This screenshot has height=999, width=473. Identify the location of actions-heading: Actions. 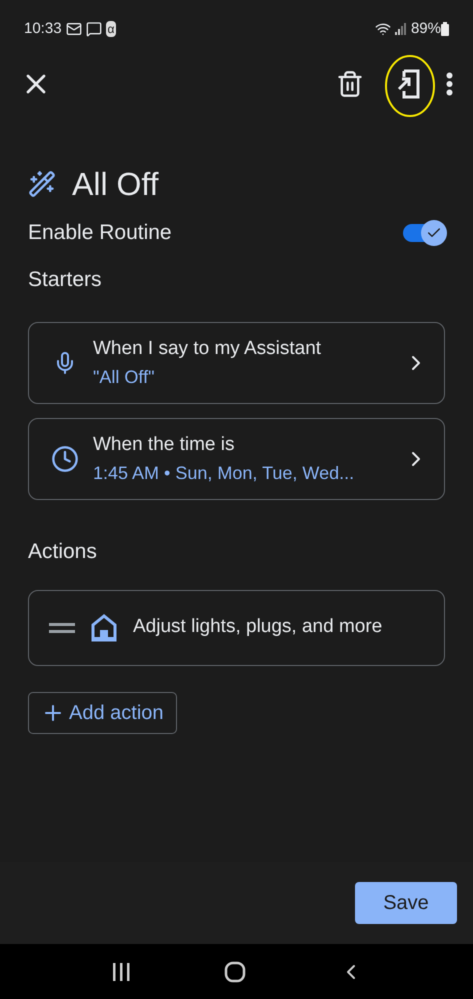
(63, 552).